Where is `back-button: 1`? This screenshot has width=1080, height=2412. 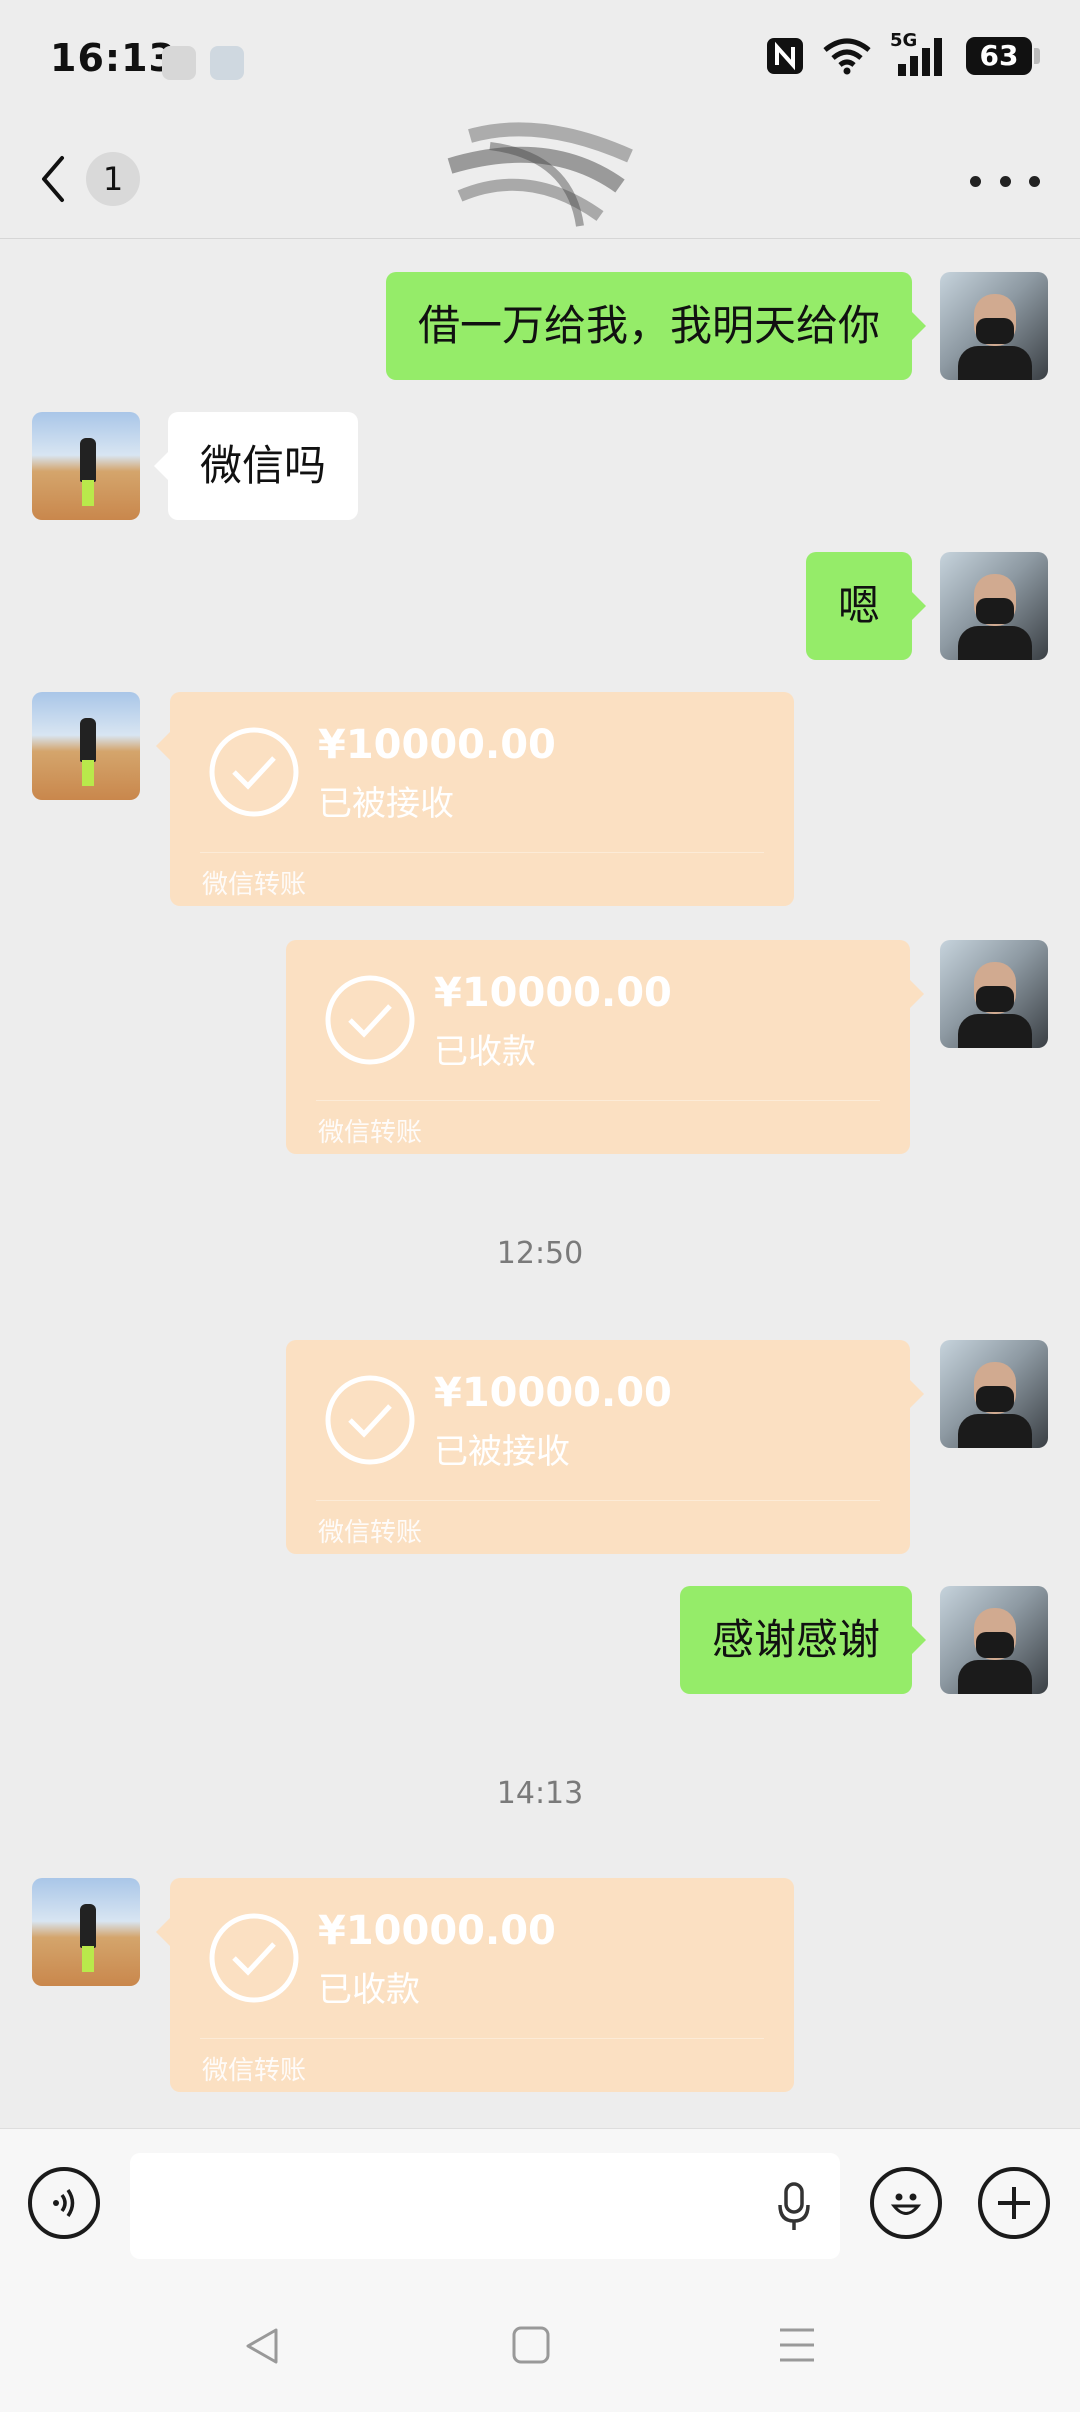
back-button: 1 is located at coordinates (93, 179).